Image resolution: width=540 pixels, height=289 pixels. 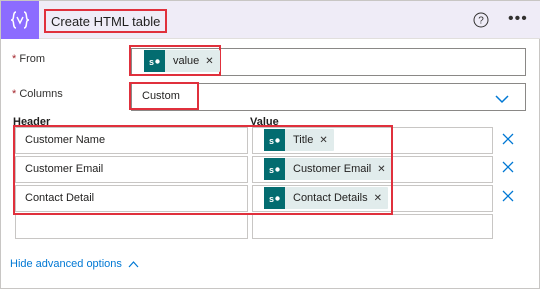 What do you see at coordinates (133, 264) in the screenshot?
I see `chevron-up-icon` at bounding box center [133, 264].